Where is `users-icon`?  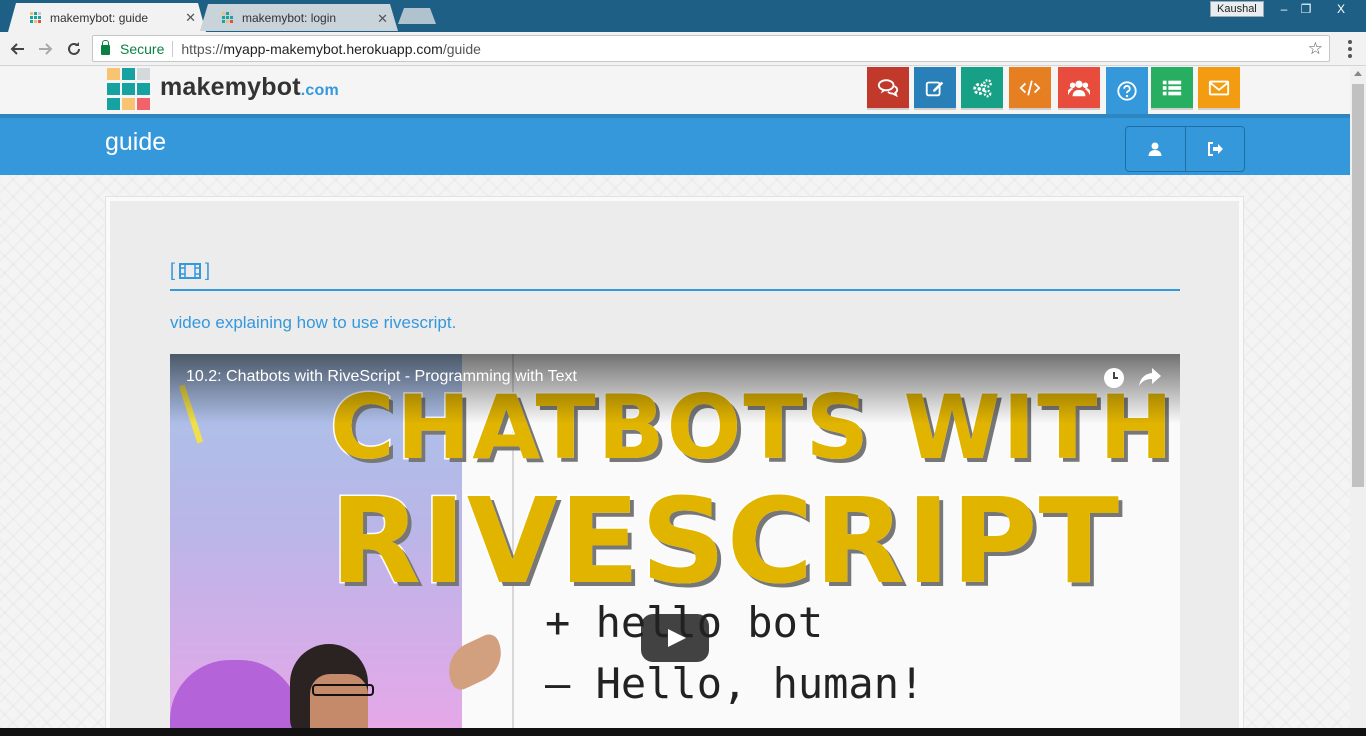
users-icon is located at coordinates (1079, 88).